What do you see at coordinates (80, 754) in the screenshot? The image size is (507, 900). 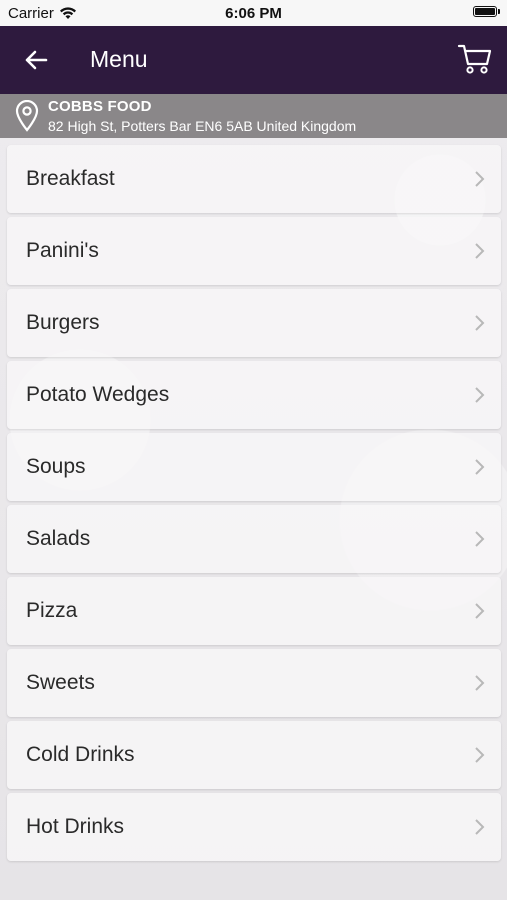 I see `menu-item-label: Cold Drinks` at bounding box center [80, 754].